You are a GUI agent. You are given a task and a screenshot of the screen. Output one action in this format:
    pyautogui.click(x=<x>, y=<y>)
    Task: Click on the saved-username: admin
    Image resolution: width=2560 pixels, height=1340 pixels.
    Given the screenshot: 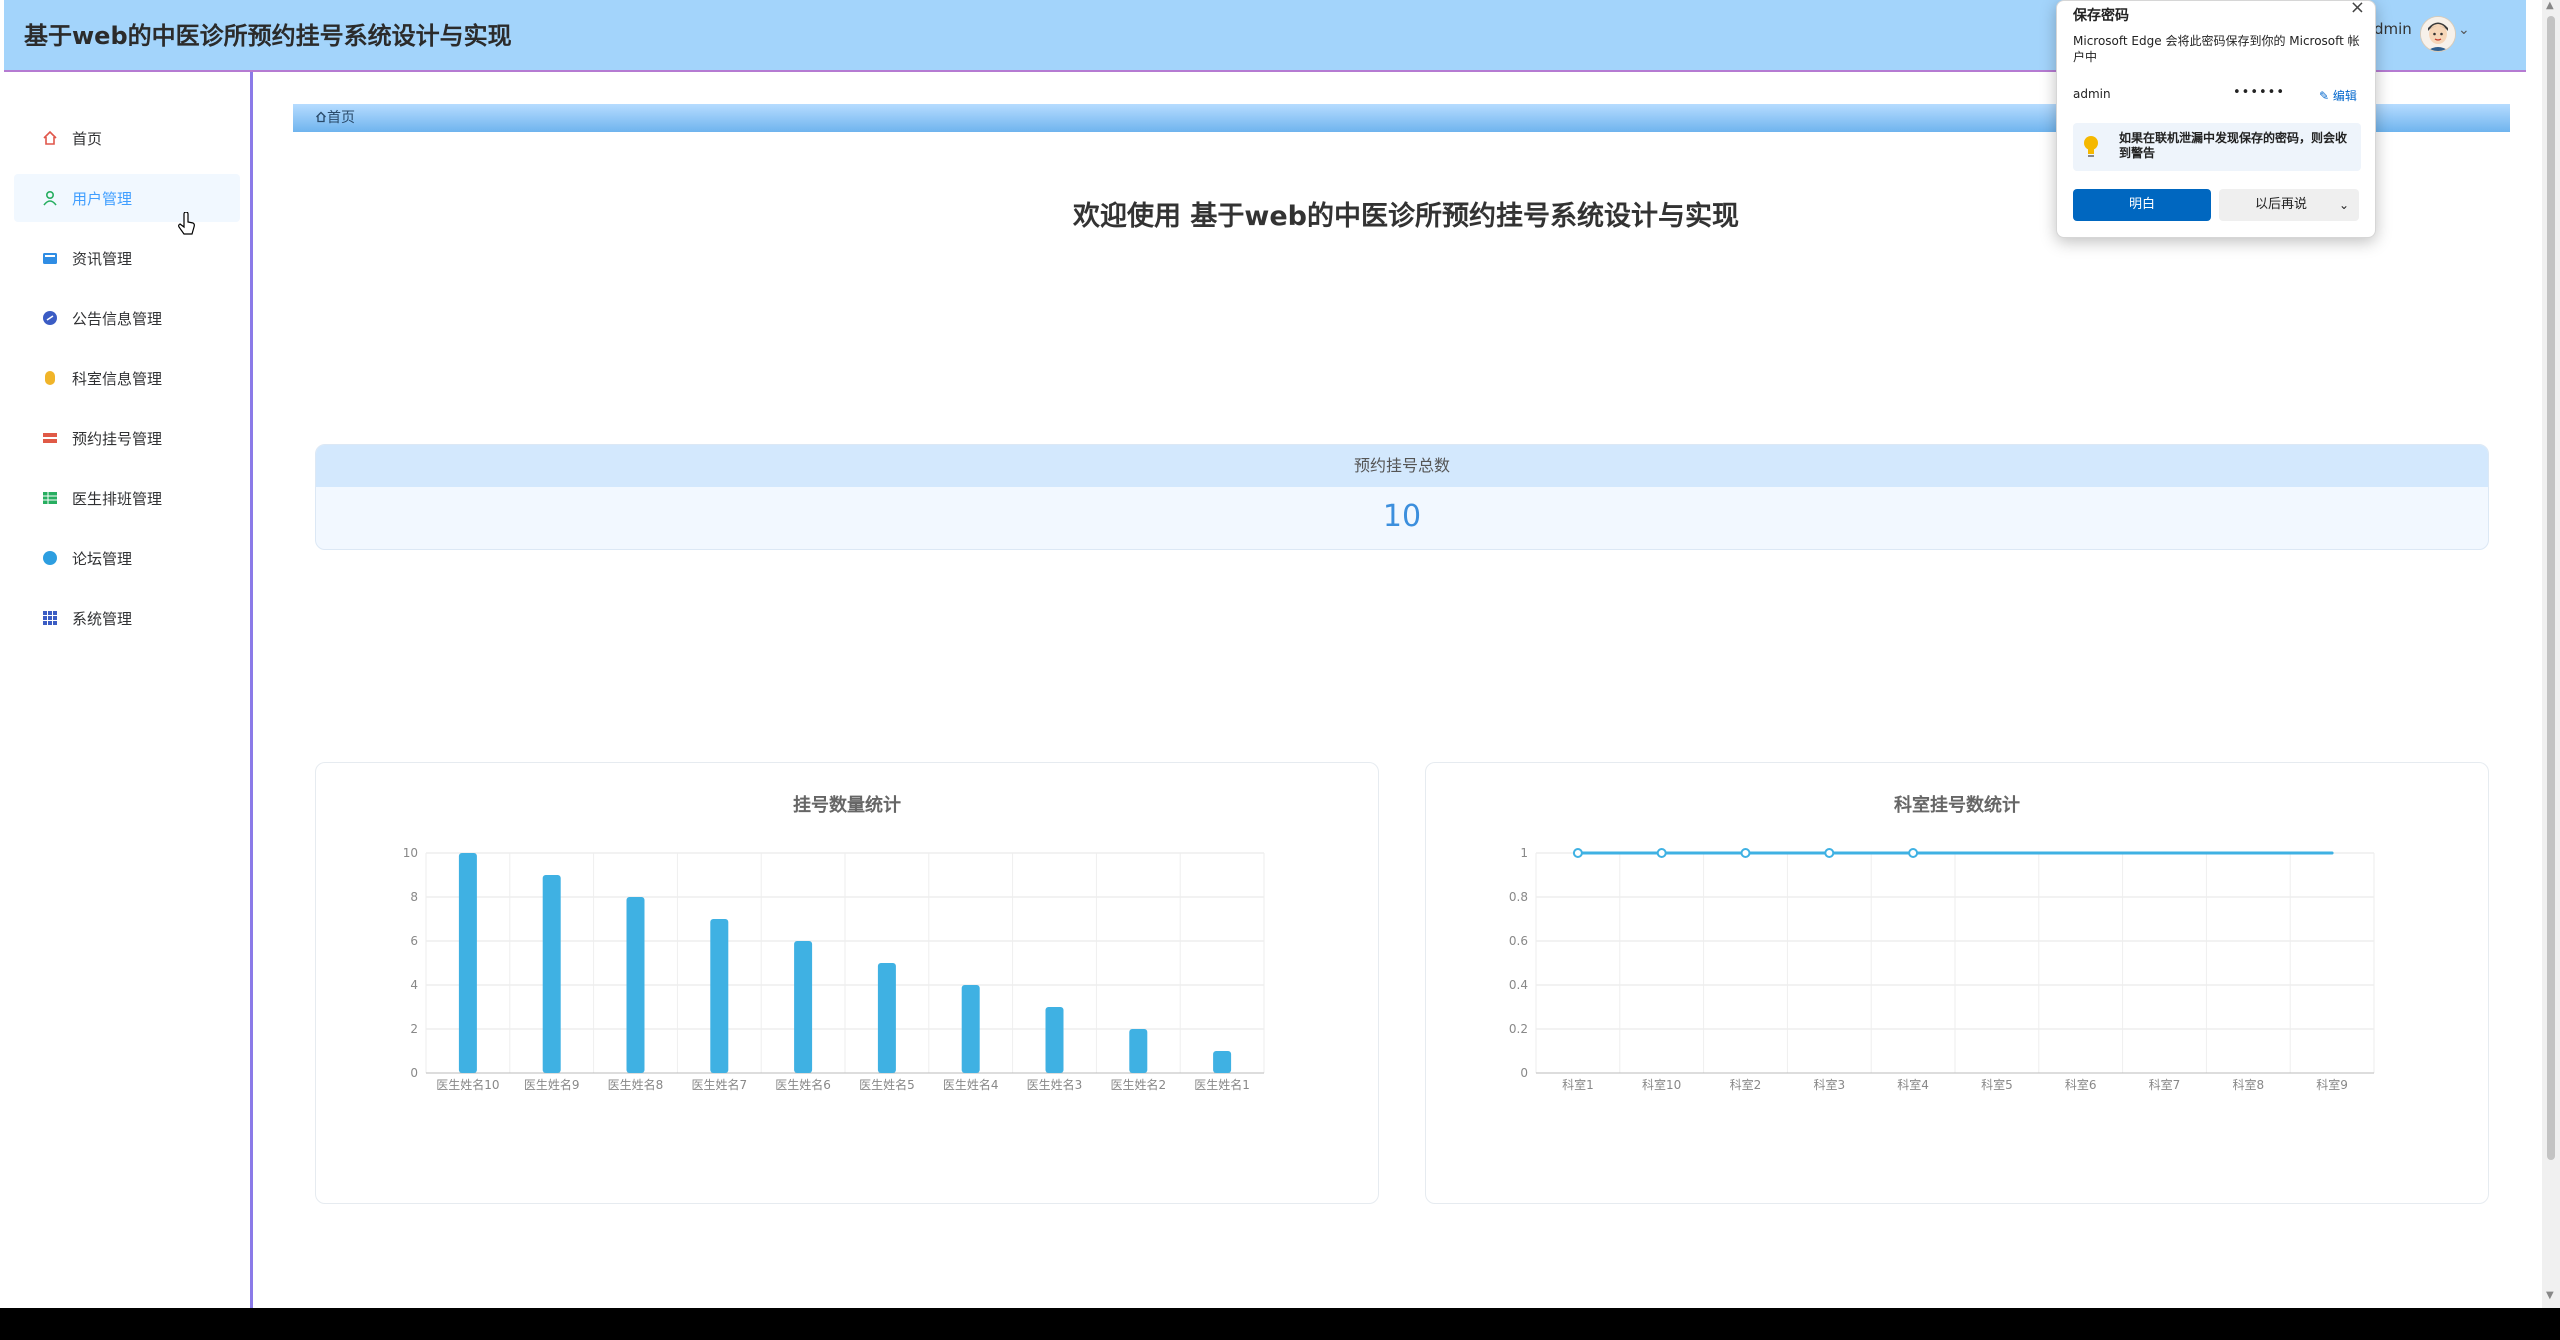 What is the action you would take?
    pyautogui.click(x=2092, y=94)
    